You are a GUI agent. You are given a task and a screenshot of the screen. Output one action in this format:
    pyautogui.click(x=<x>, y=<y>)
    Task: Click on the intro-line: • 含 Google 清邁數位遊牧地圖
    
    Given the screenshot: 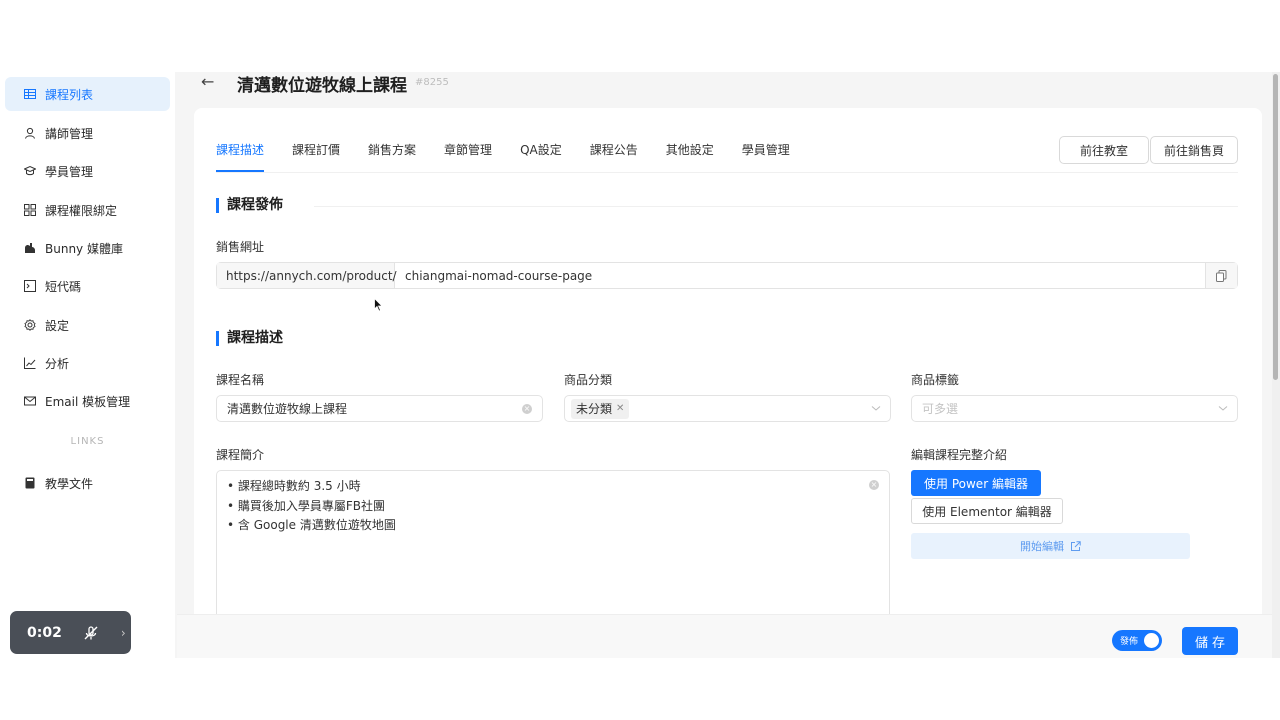 What is the action you would take?
    pyautogui.click(x=311, y=525)
    